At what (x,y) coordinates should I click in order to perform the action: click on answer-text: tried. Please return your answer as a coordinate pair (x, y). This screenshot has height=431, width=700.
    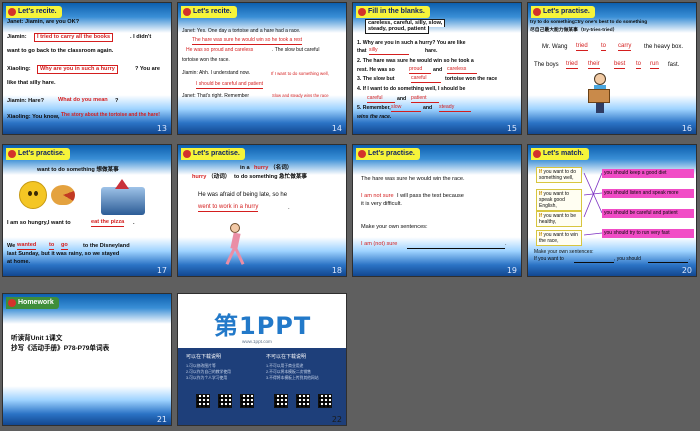
    Looking at the image, I should click on (582, 47).